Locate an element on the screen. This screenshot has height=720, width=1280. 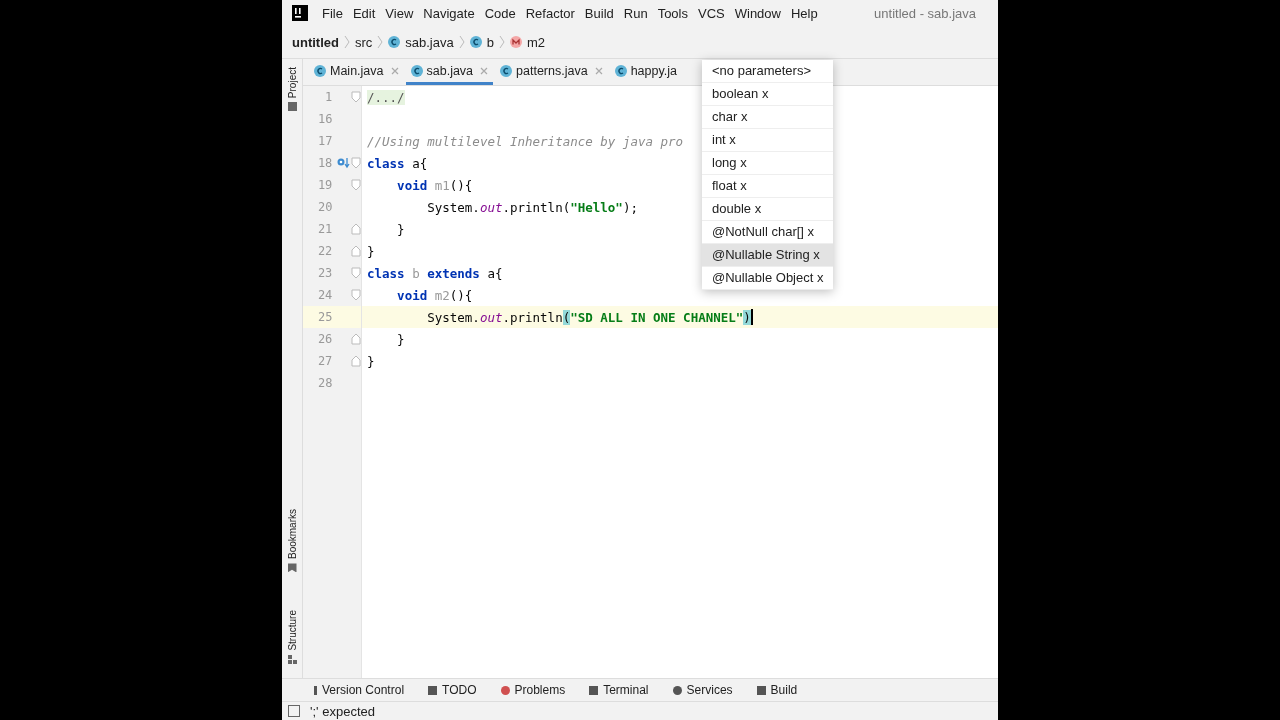
tool-window-button: Structure is located at coordinates (292, 637).